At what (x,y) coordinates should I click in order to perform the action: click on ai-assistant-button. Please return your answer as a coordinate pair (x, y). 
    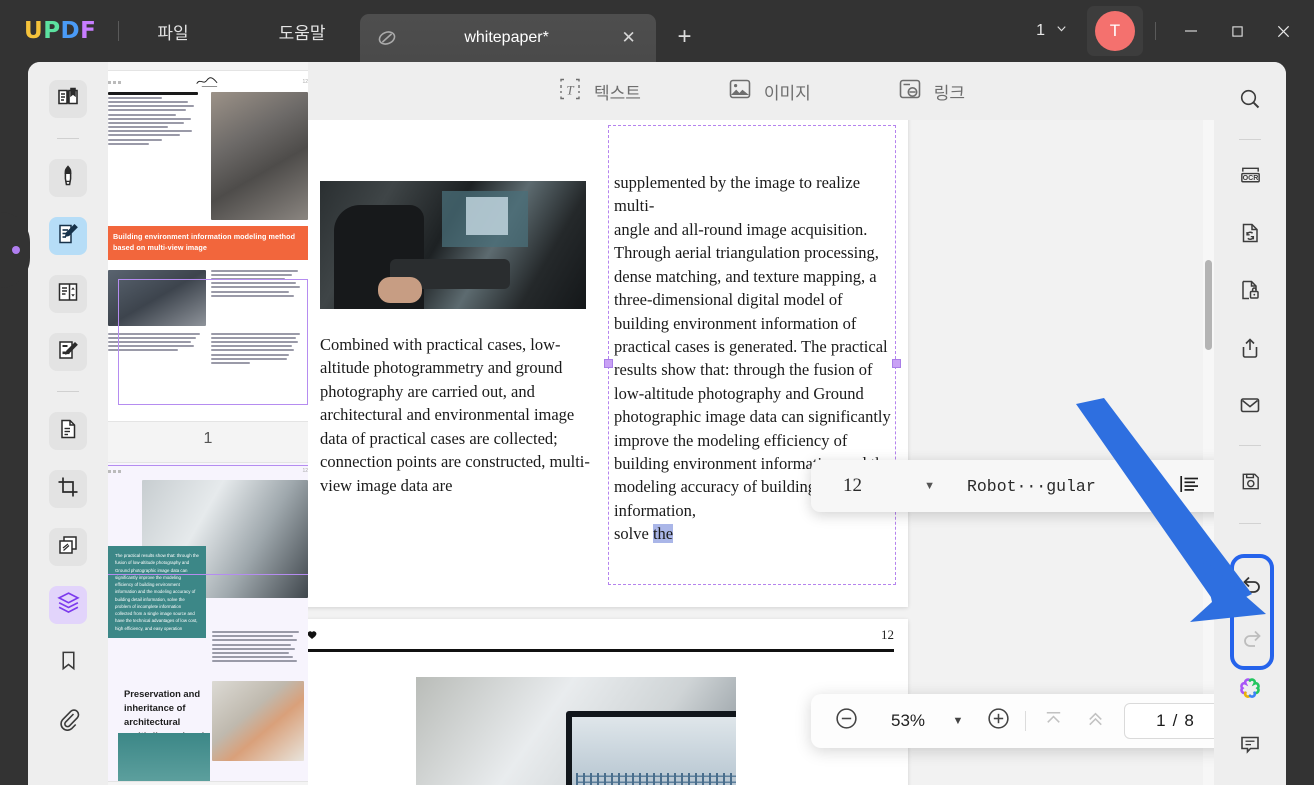
    Looking at the image, I should click on (1250, 690).